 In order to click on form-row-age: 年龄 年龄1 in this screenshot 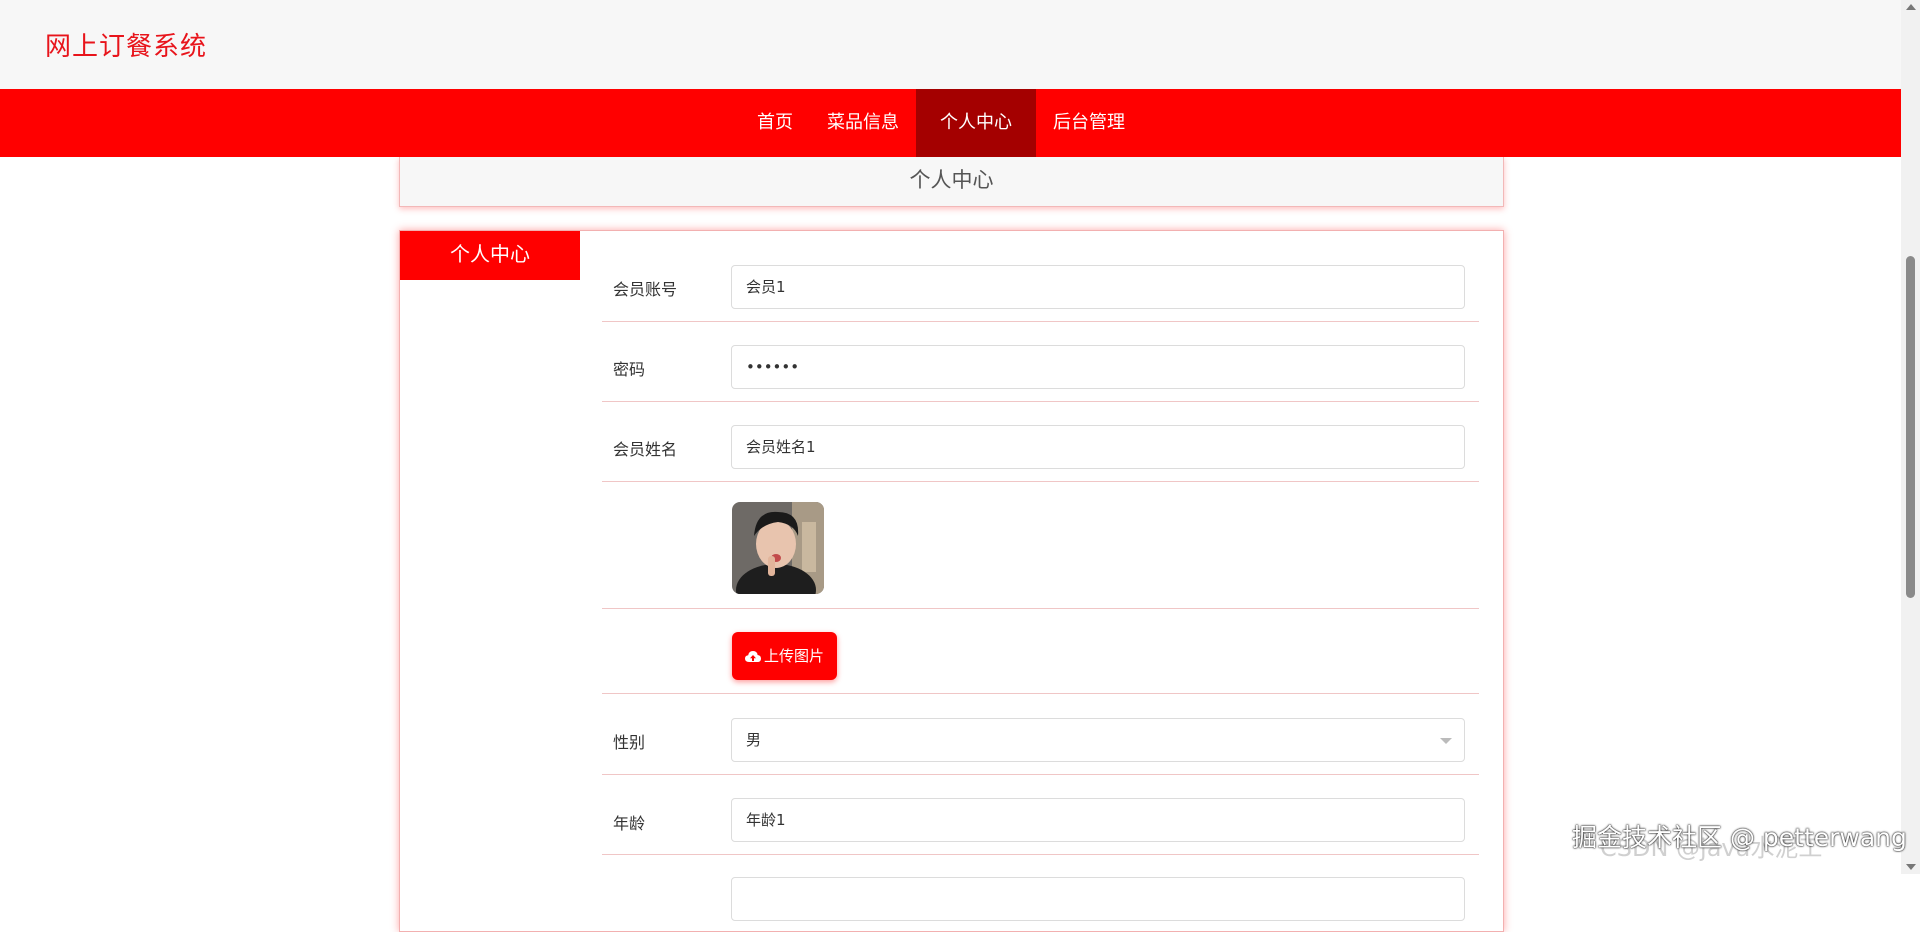, I will do `click(1040, 815)`.